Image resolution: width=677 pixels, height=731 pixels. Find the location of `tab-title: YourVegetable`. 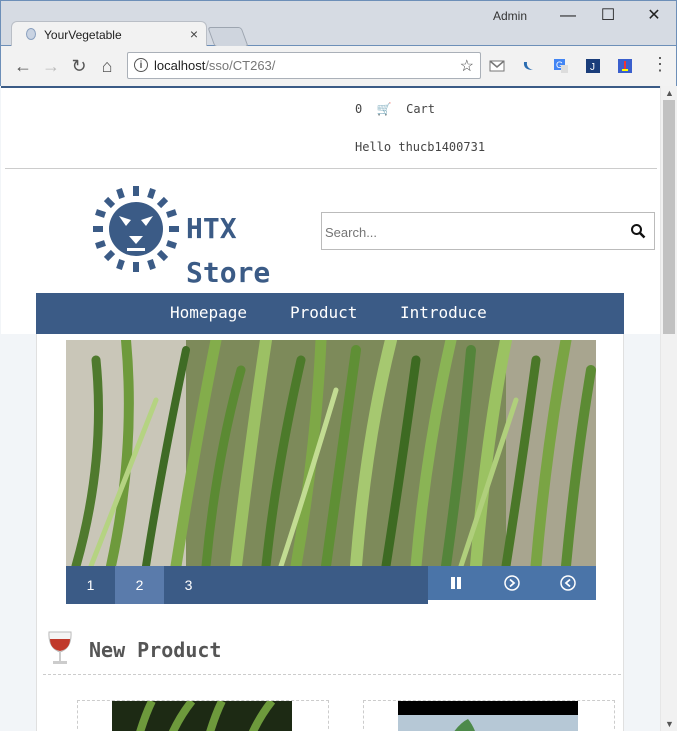

tab-title: YourVegetable is located at coordinates (83, 35).